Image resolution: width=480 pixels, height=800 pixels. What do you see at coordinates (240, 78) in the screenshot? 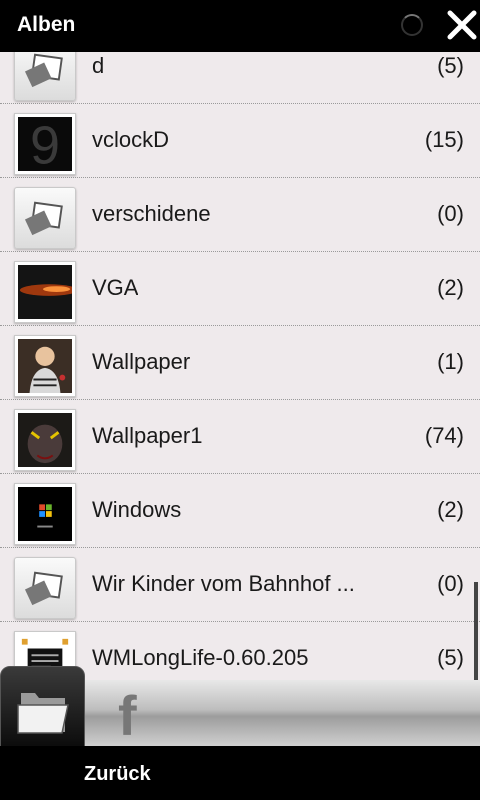
I see `album-row: d (5)` at bounding box center [240, 78].